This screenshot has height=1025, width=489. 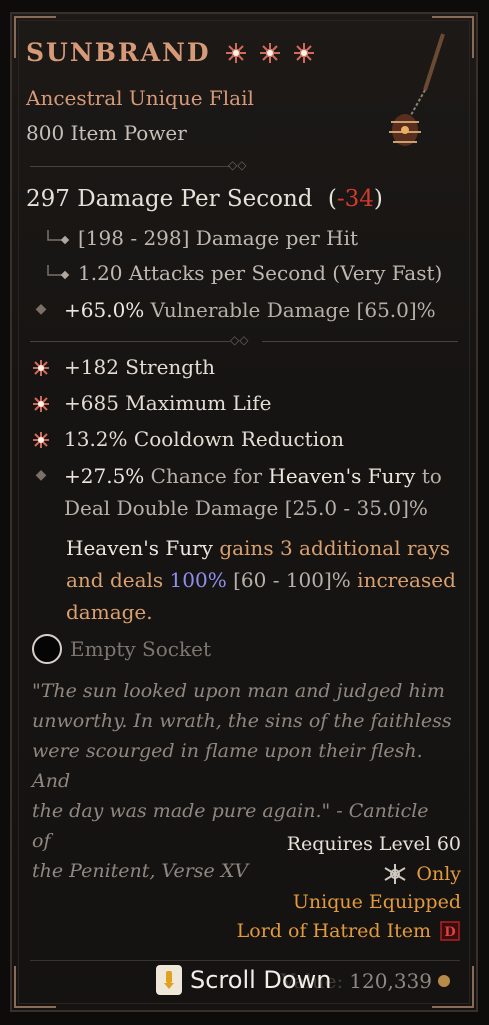 What do you see at coordinates (140, 98) in the screenshot?
I see `item-type: Ancestral Unique Flail` at bounding box center [140, 98].